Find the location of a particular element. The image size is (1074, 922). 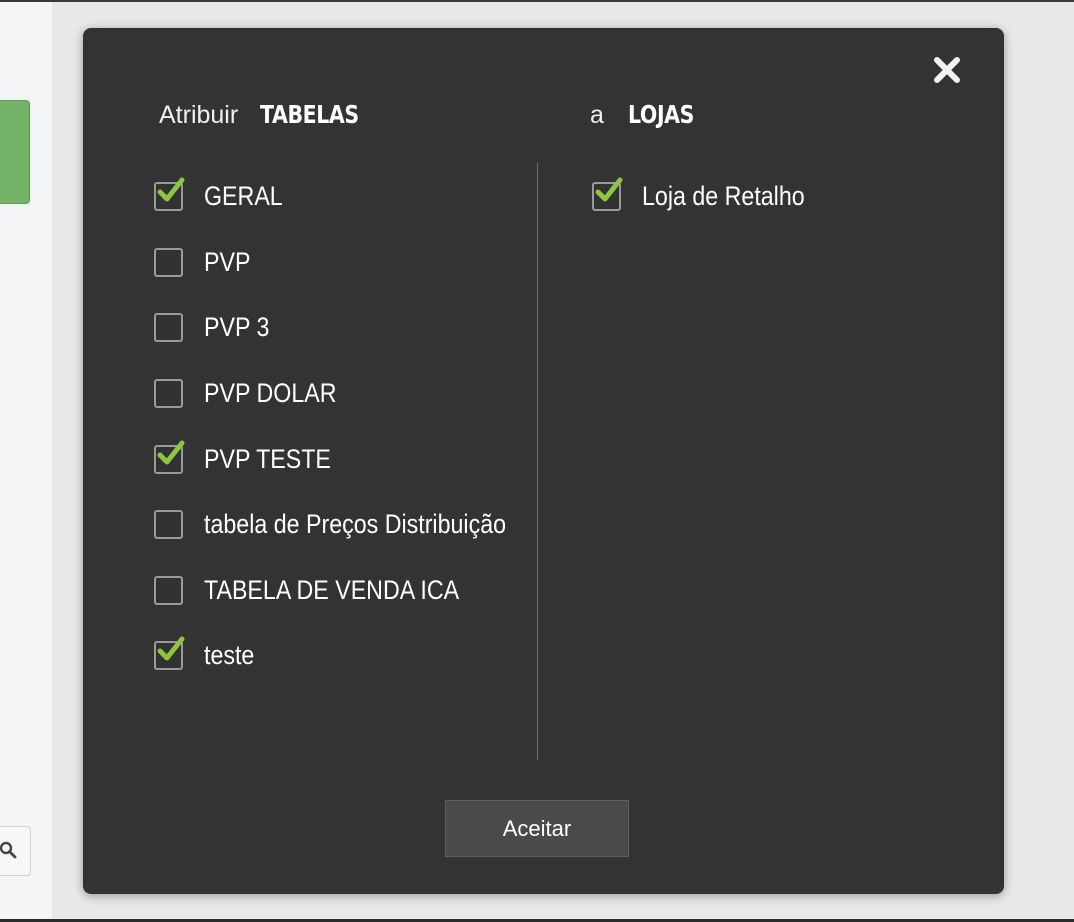

stores-checklist: Loja de Retalho is located at coordinates (772, 197).